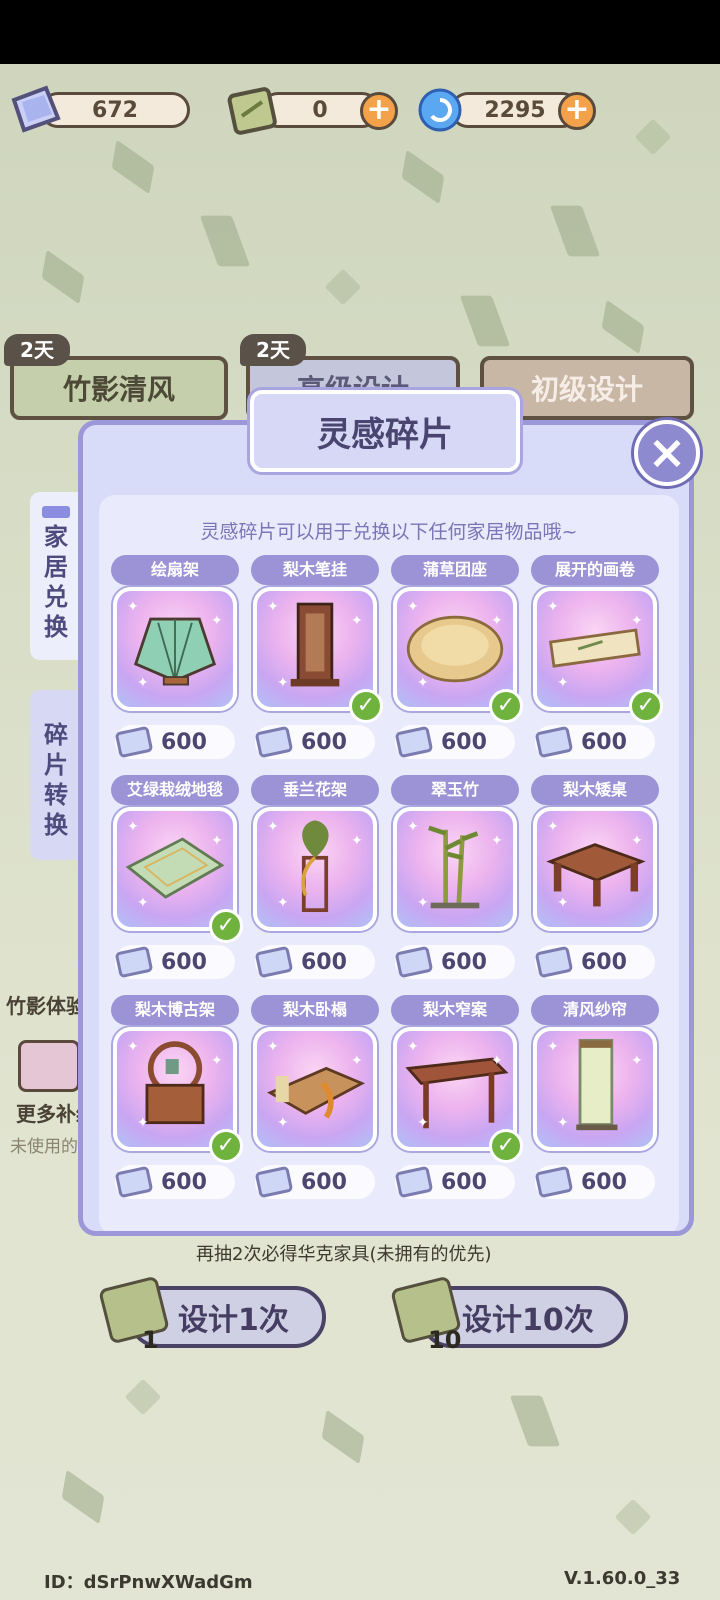  What do you see at coordinates (56, 780) in the screenshot?
I see `side-tab-label: 碎片转换` at bounding box center [56, 780].